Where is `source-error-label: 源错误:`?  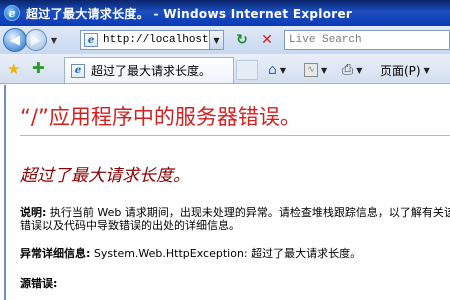 source-error-label: 源错误: is located at coordinates (39, 283).